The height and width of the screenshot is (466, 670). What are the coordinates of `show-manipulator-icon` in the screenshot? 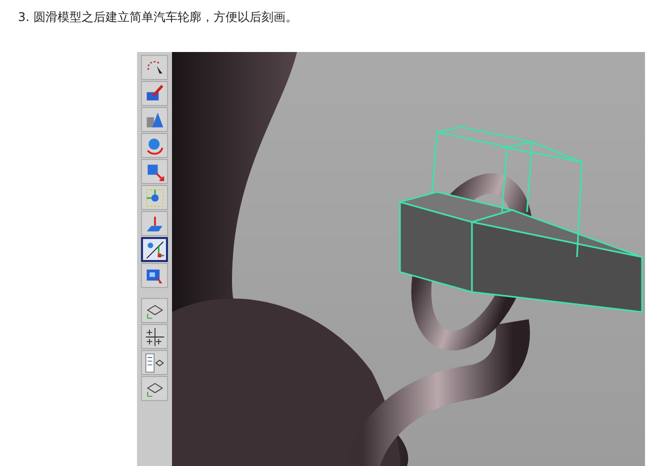 It's located at (155, 249).